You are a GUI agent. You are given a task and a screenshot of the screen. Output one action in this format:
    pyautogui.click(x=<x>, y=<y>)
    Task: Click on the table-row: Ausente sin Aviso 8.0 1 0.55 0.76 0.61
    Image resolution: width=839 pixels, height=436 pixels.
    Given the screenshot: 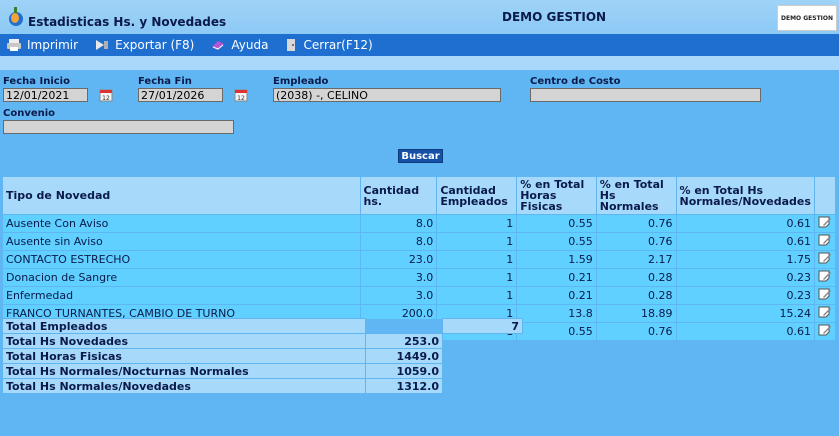 What is the action you would take?
    pyautogui.click(x=419, y=241)
    